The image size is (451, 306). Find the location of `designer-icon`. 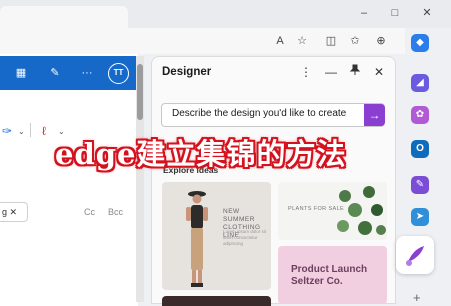

designer-icon is located at coordinates (415, 255).